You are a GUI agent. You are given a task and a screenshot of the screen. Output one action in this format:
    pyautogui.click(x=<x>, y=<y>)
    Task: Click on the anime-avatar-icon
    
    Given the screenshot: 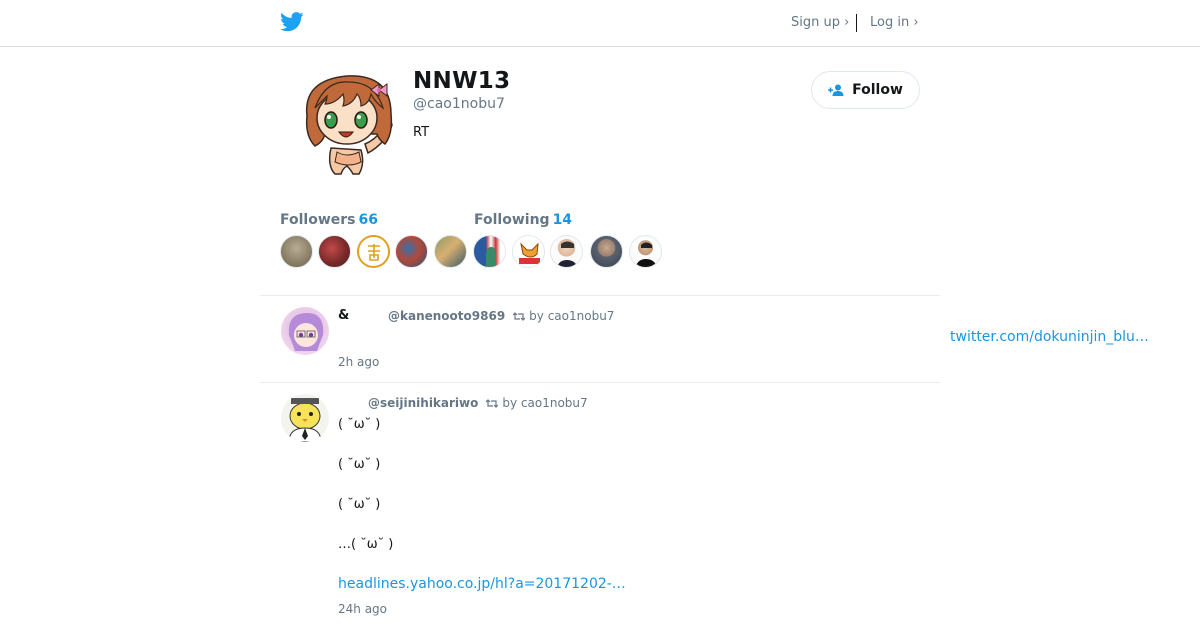 What is the action you would take?
    pyautogui.click(x=306, y=332)
    